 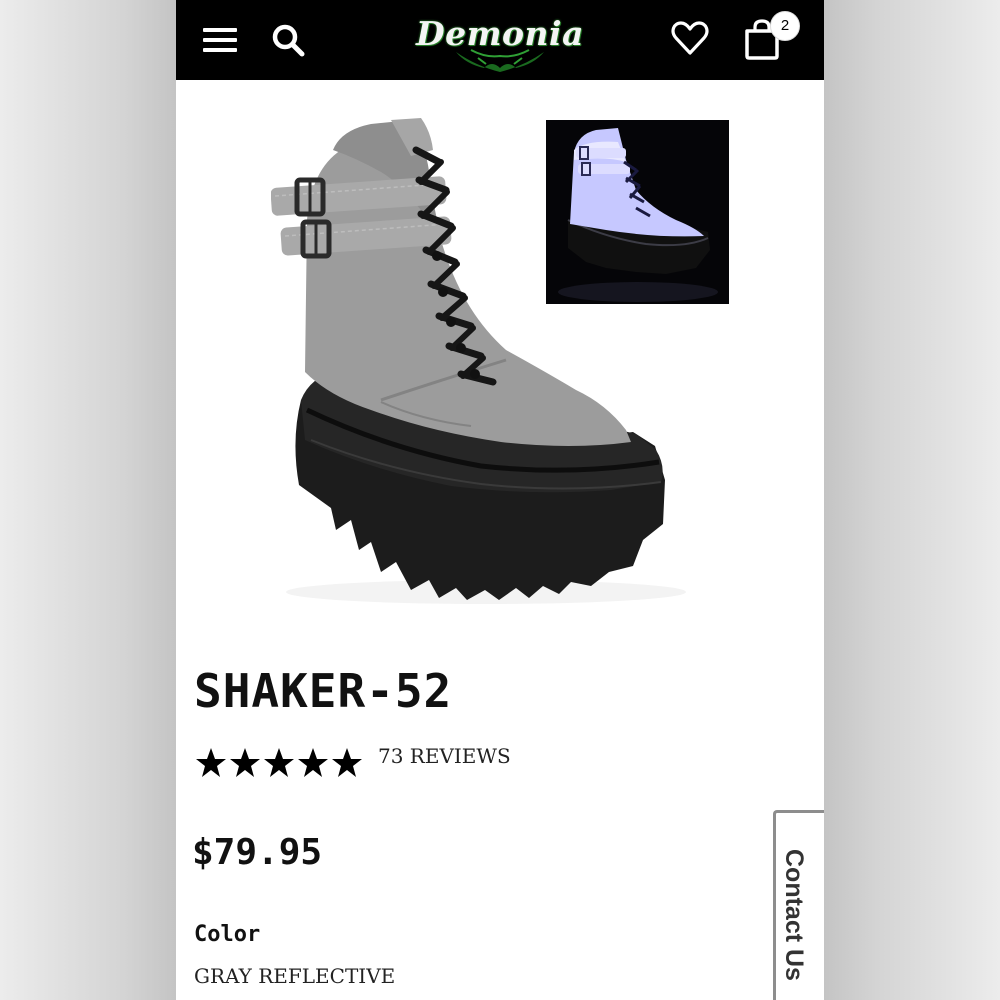 I want to click on color-value: GRAY REFLECTIVE, so click(x=295, y=976).